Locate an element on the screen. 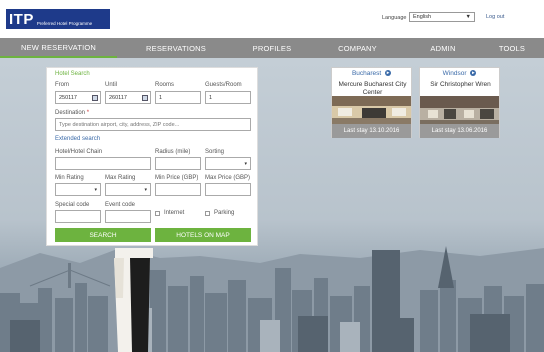 This screenshot has width=544, height=352. hotels-on-map-button: HOTELS ON MAP is located at coordinates (203, 235).